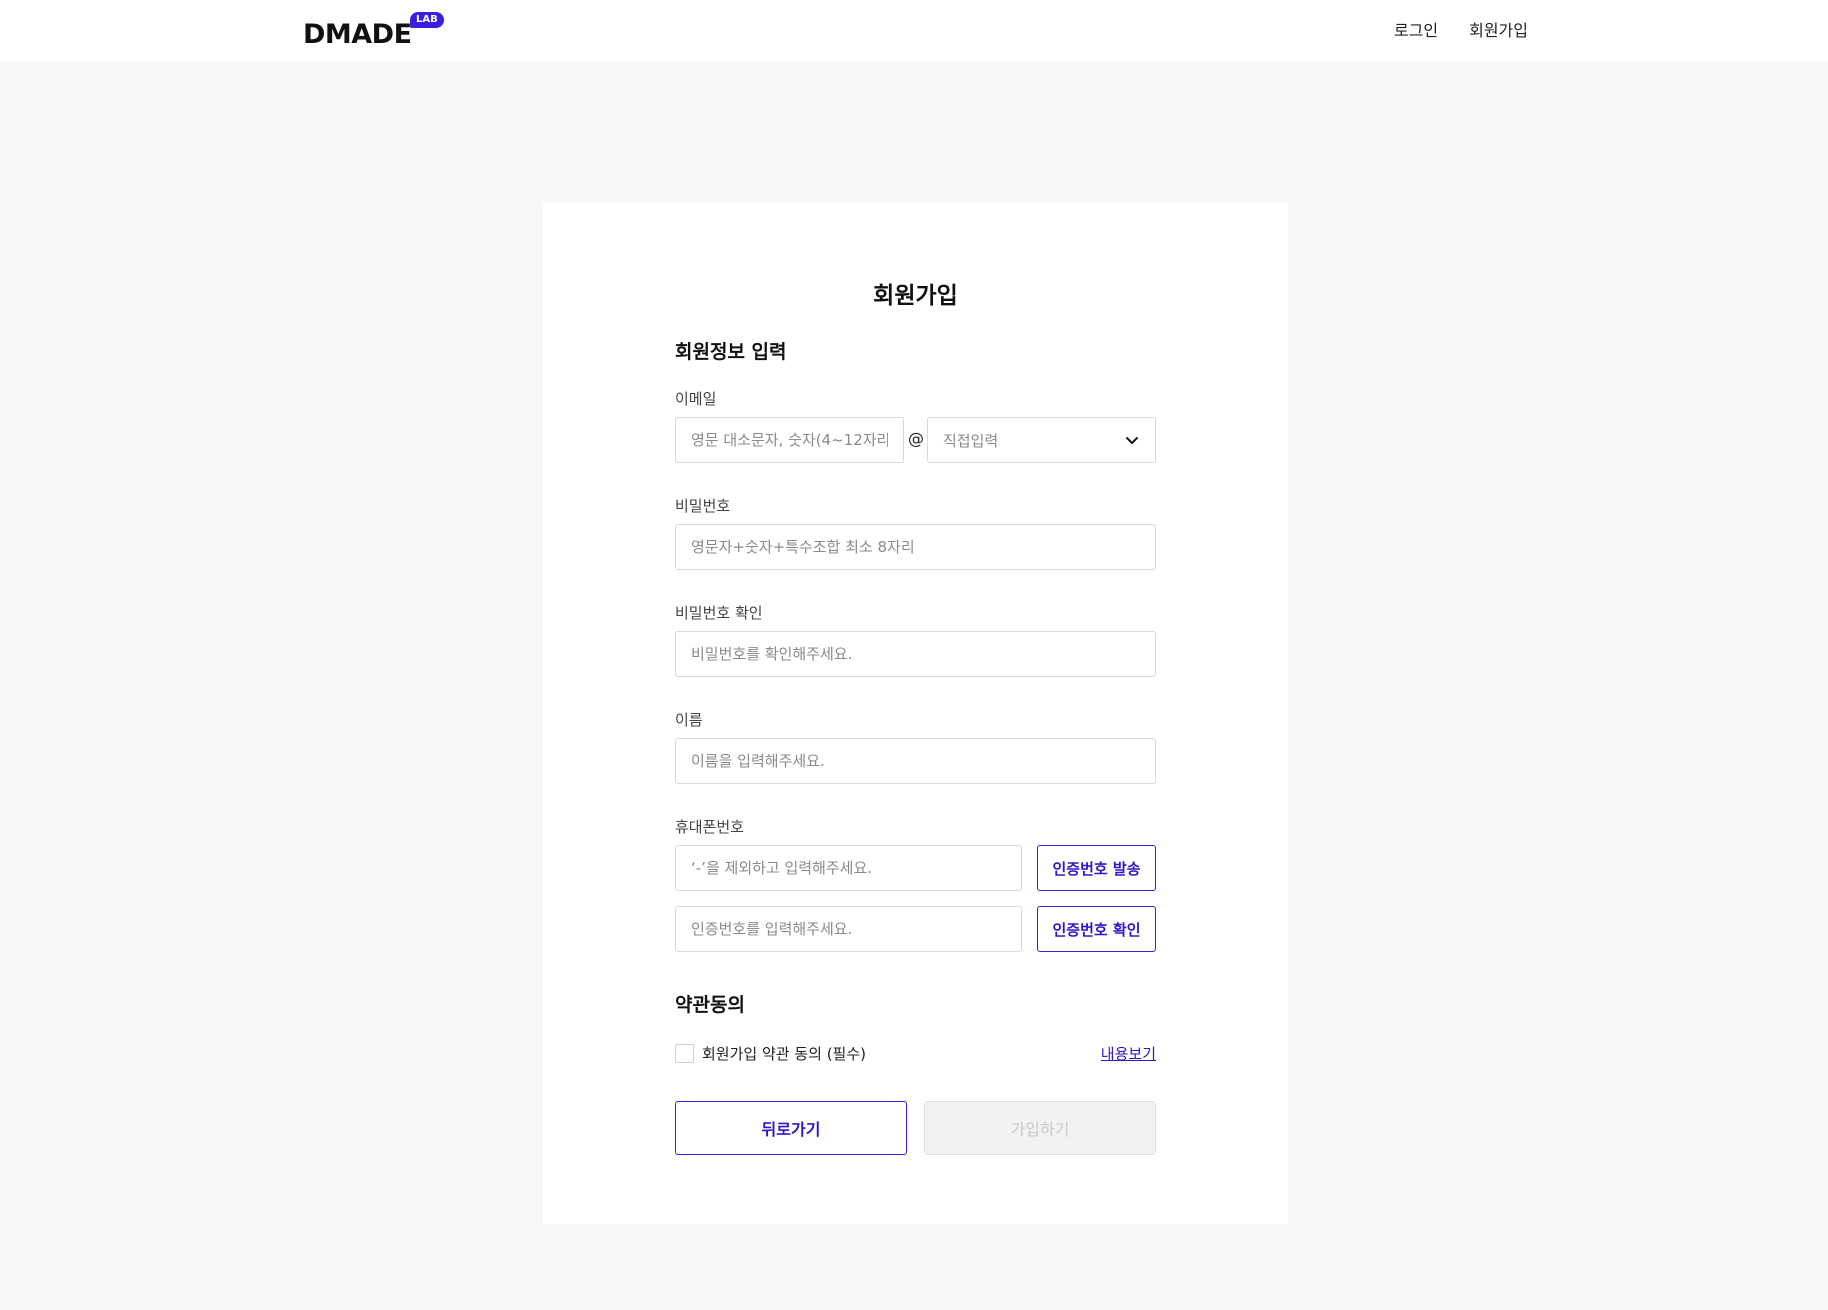 The image size is (1828, 1310). What do you see at coordinates (710, 1005) in the screenshot?
I see `terms-section-title: 약관동의` at bounding box center [710, 1005].